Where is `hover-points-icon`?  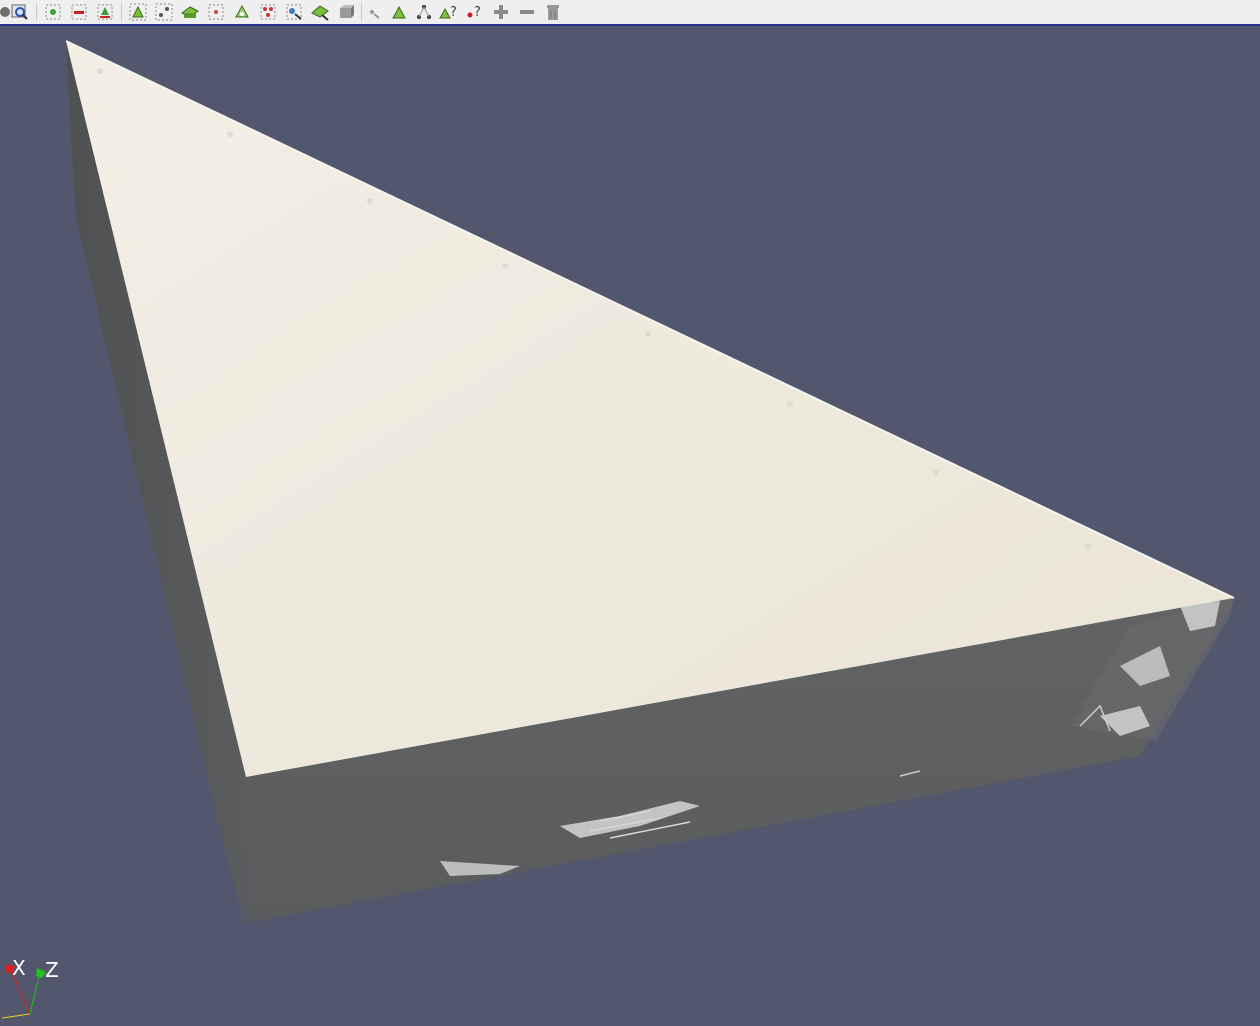
hover-points-icon is located at coordinates (320, 13).